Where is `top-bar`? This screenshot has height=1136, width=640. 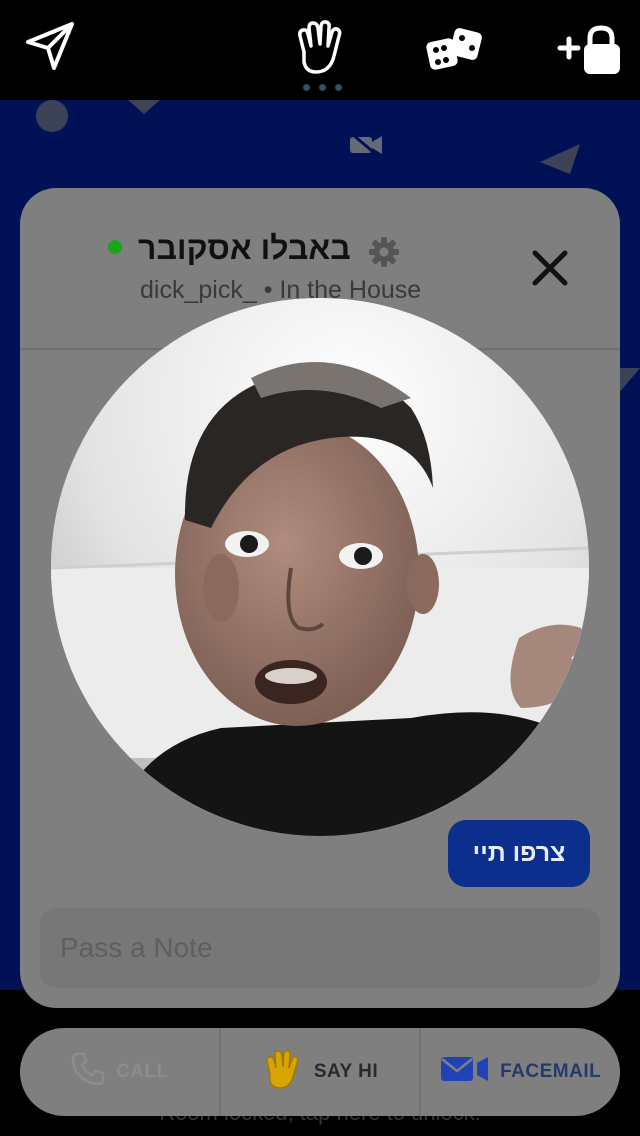 top-bar is located at coordinates (320, 50).